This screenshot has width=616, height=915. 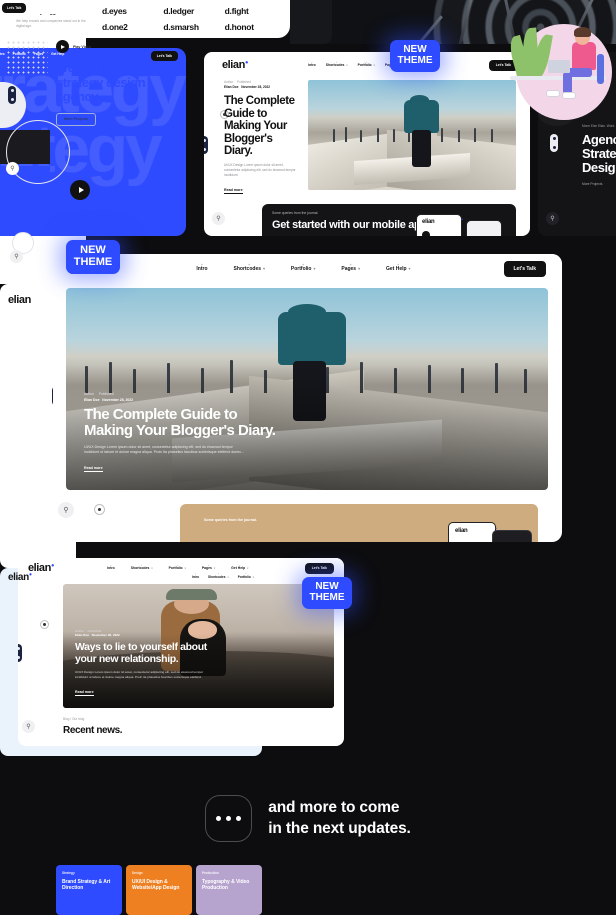 I want to click on nav-item-shortcodes: + Shortcodes ▾, so click(x=249, y=267).